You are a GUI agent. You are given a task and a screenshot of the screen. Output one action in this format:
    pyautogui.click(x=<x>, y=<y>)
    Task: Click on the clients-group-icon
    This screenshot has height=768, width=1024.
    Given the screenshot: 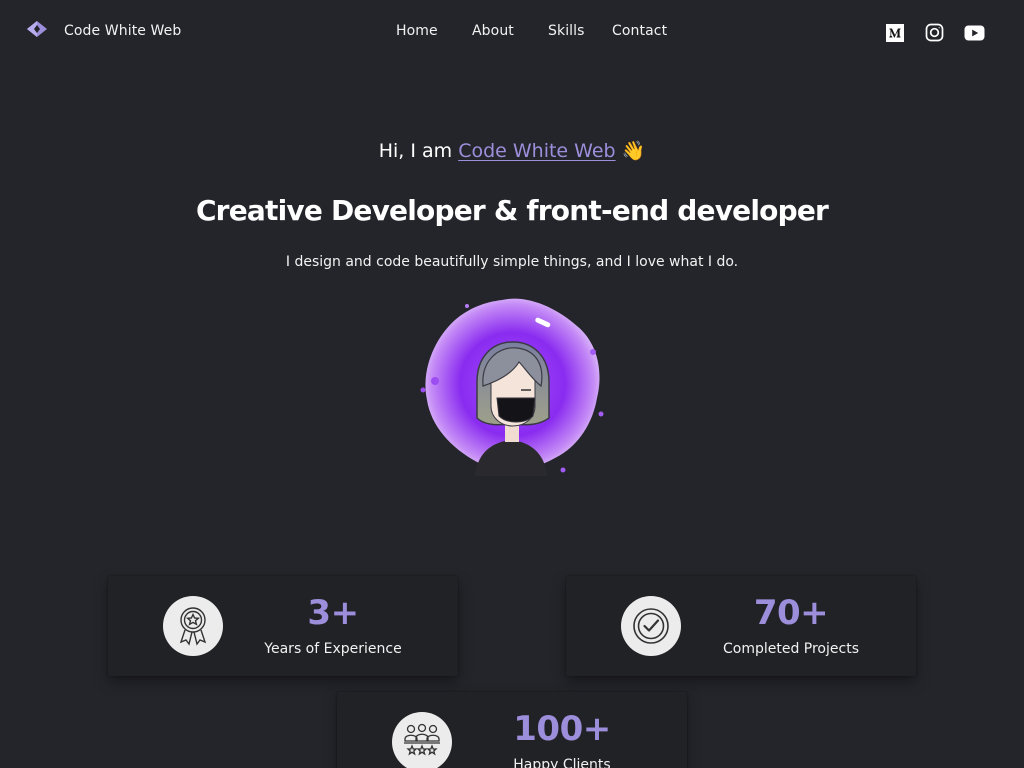 What is the action you would take?
    pyautogui.click(x=422, y=740)
    